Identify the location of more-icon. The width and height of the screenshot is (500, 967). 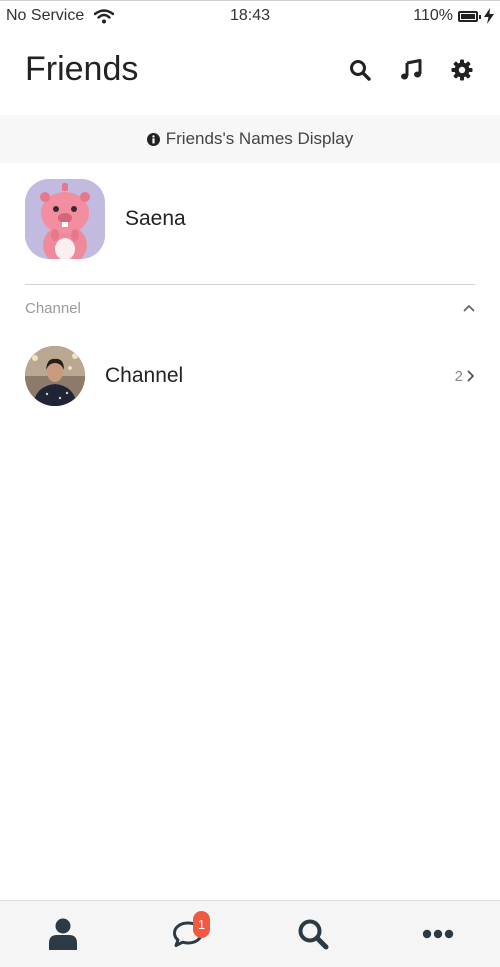
(437, 934).